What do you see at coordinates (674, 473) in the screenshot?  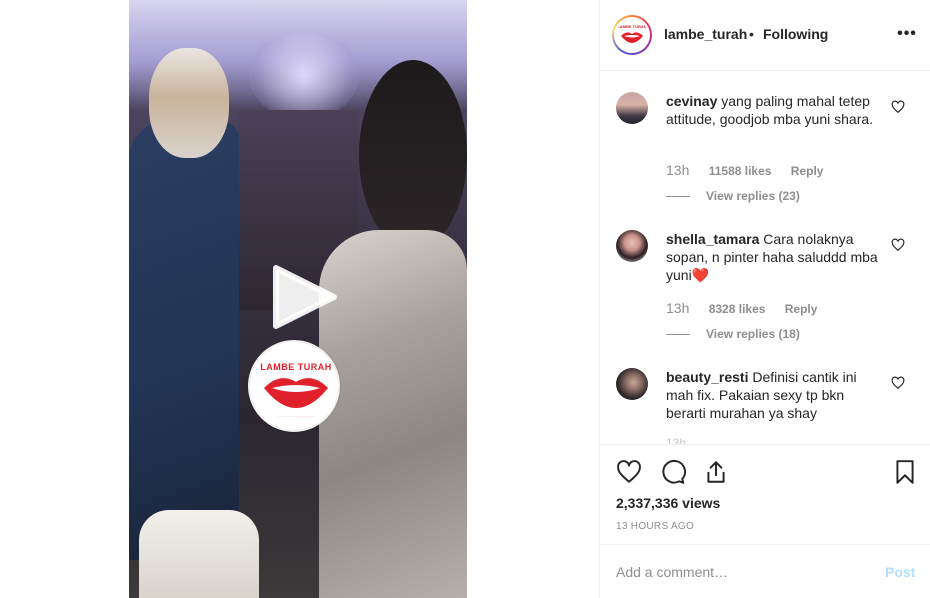 I see `comment-icon` at bounding box center [674, 473].